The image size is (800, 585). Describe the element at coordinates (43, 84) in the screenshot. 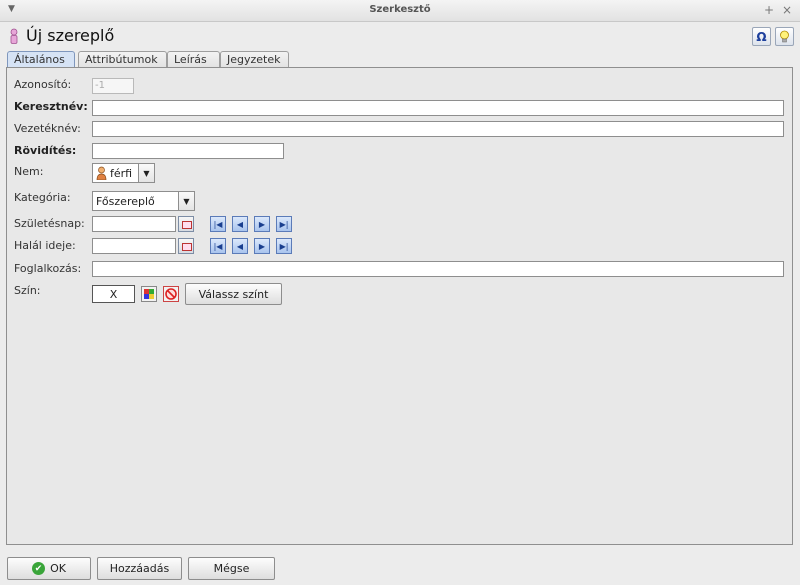

I see `azonosito-label: Azonosító:` at that location.